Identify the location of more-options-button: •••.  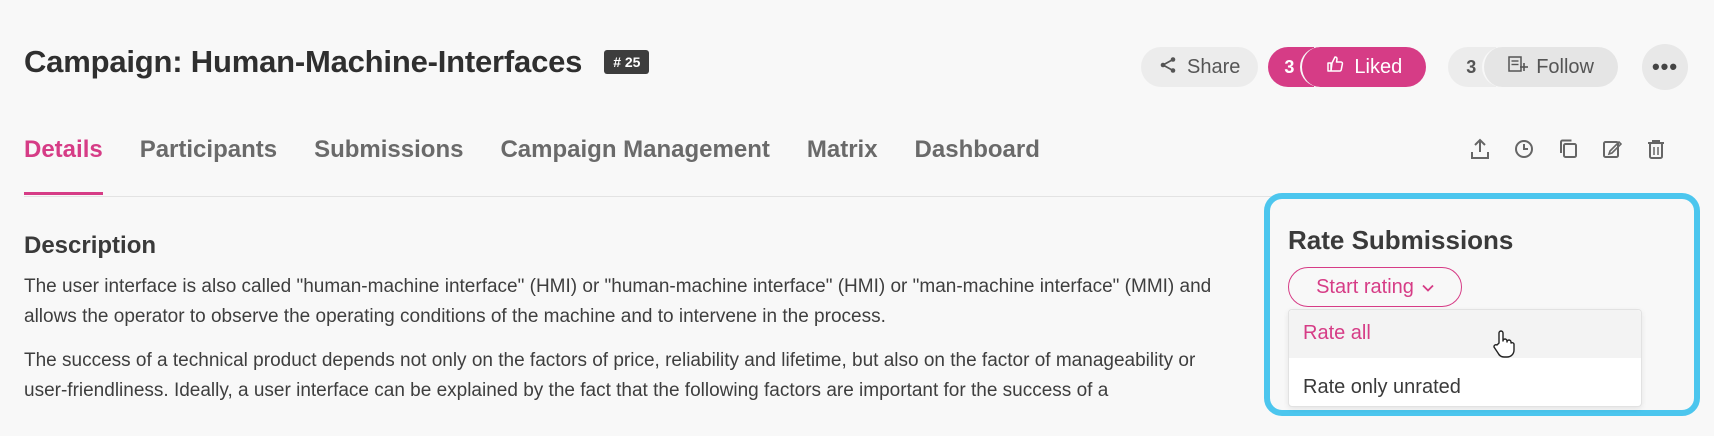
(1665, 67).